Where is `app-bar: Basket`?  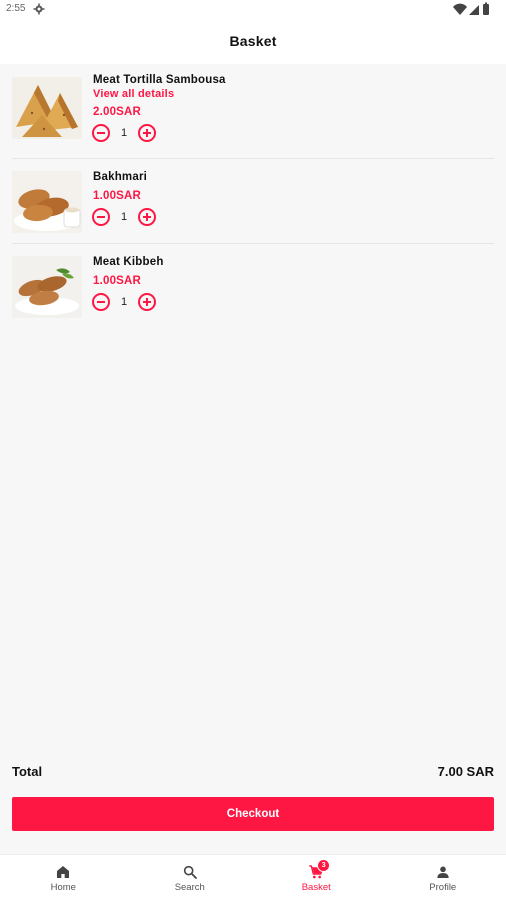 app-bar: Basket is located at coordinates (253, 41).